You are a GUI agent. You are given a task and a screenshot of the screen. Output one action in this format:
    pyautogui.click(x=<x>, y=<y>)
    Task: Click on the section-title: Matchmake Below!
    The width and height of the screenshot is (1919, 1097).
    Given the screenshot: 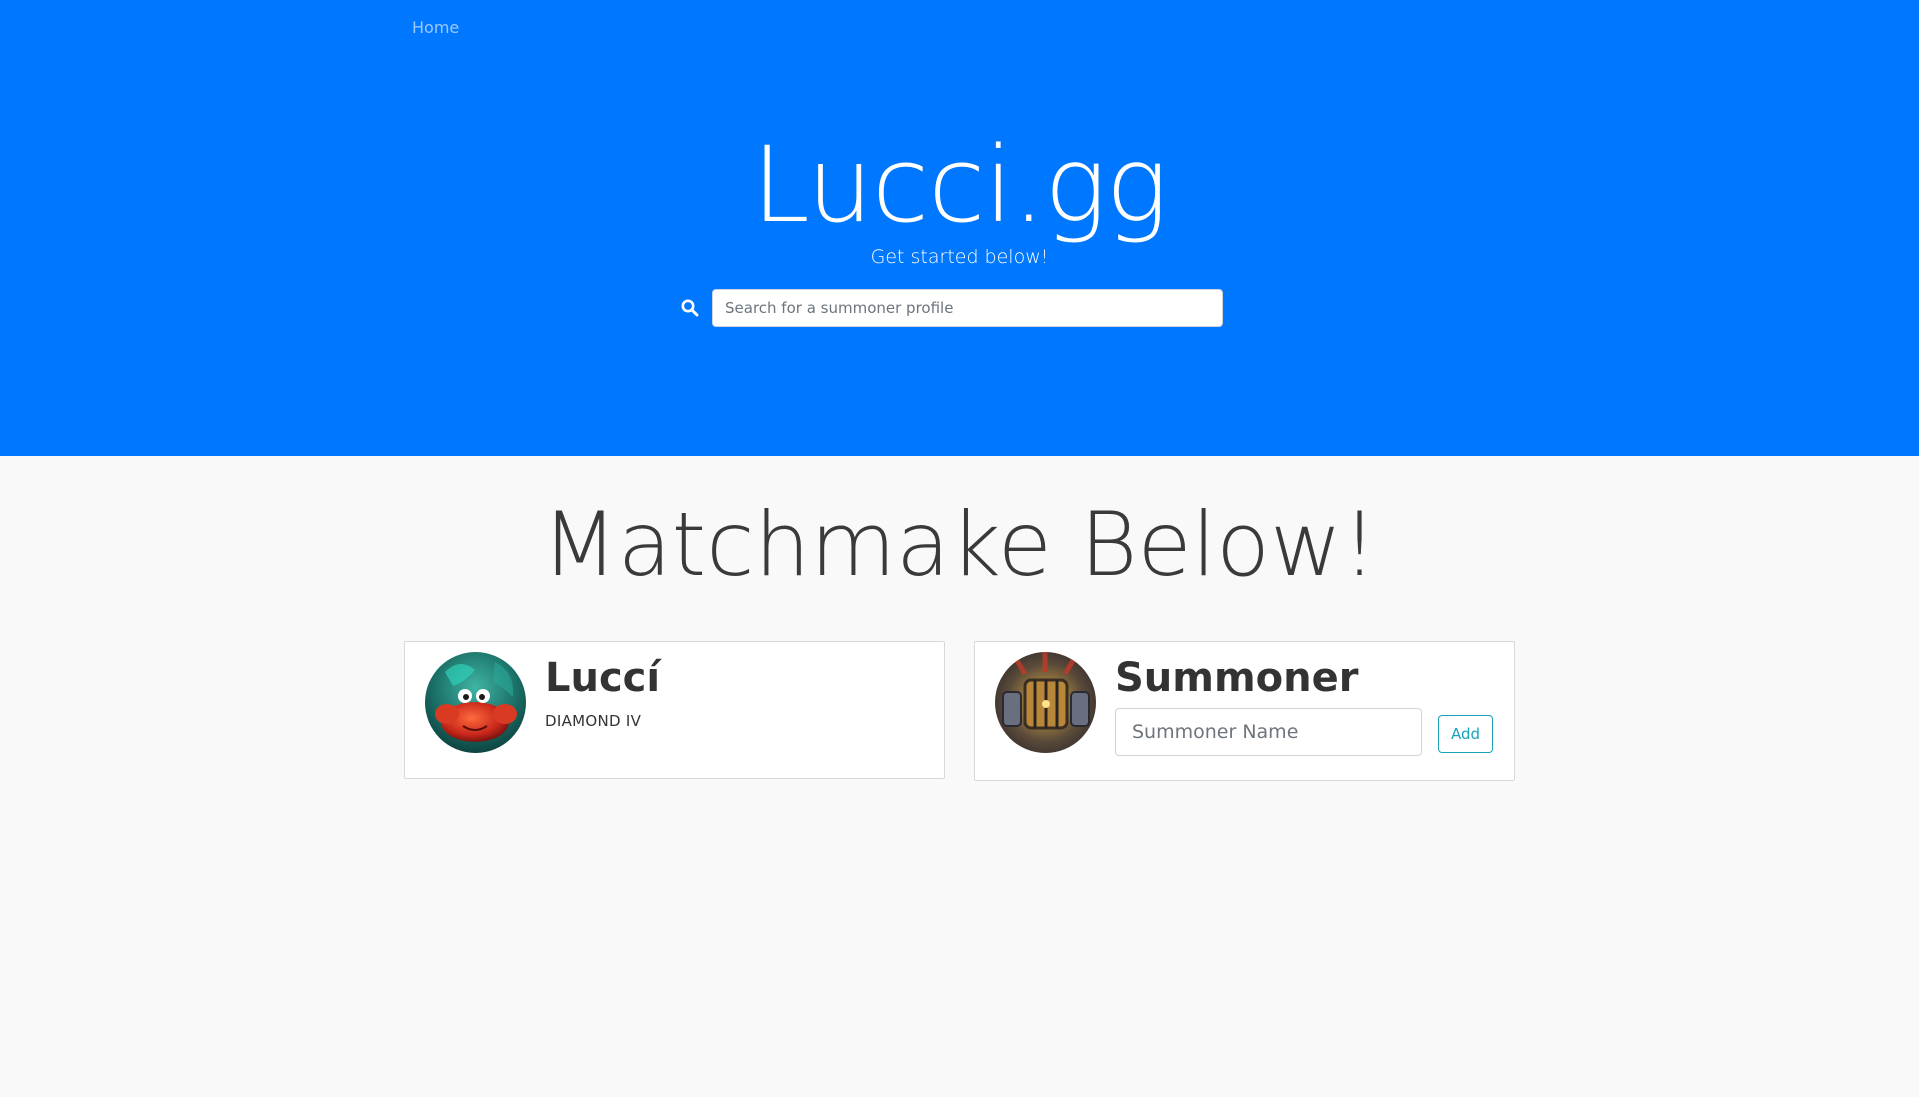 What is the action you would take?
    pyautogui.click(x=959, y=544)
    